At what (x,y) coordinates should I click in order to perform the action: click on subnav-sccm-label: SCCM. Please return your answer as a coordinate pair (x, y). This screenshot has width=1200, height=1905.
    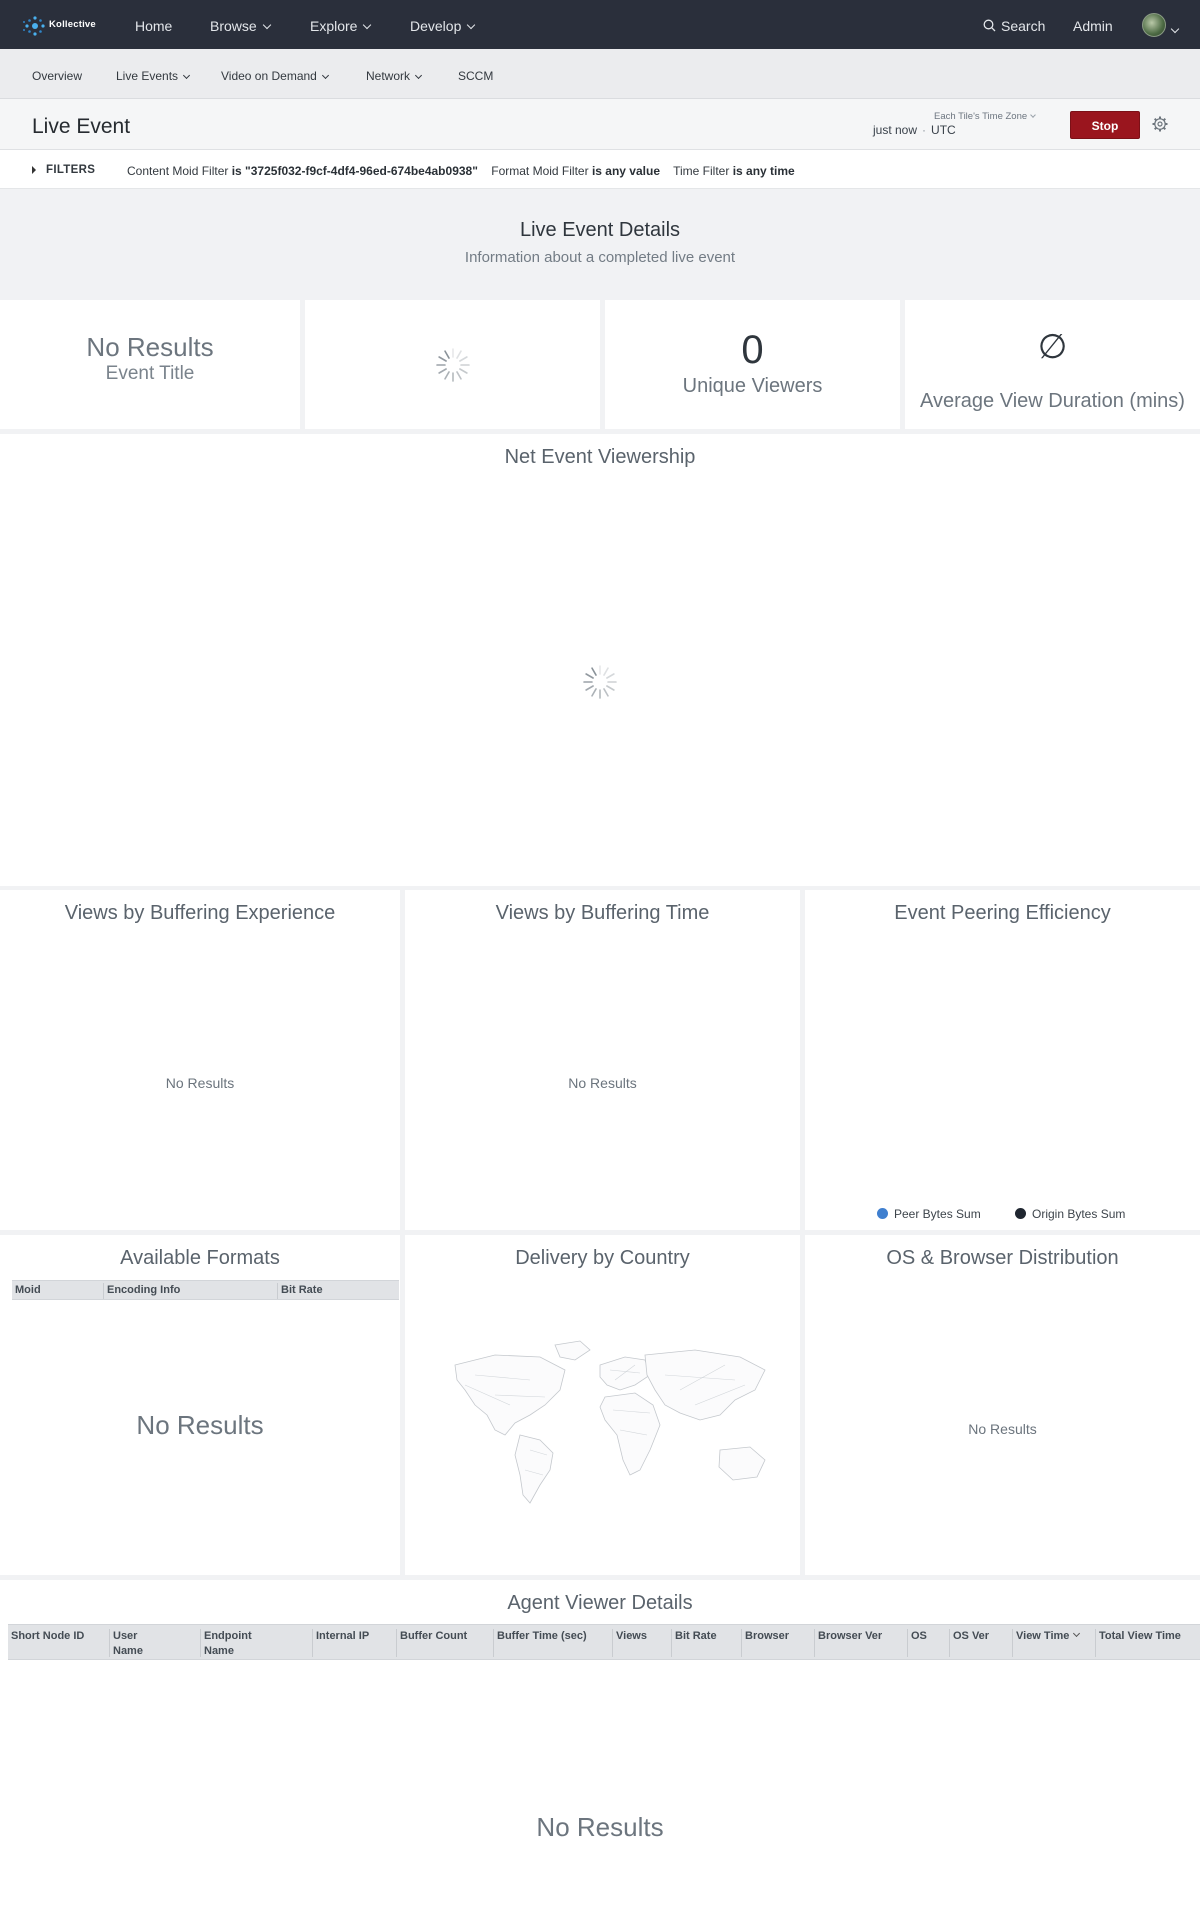
    Looking at the image, I should click on (476, 76).